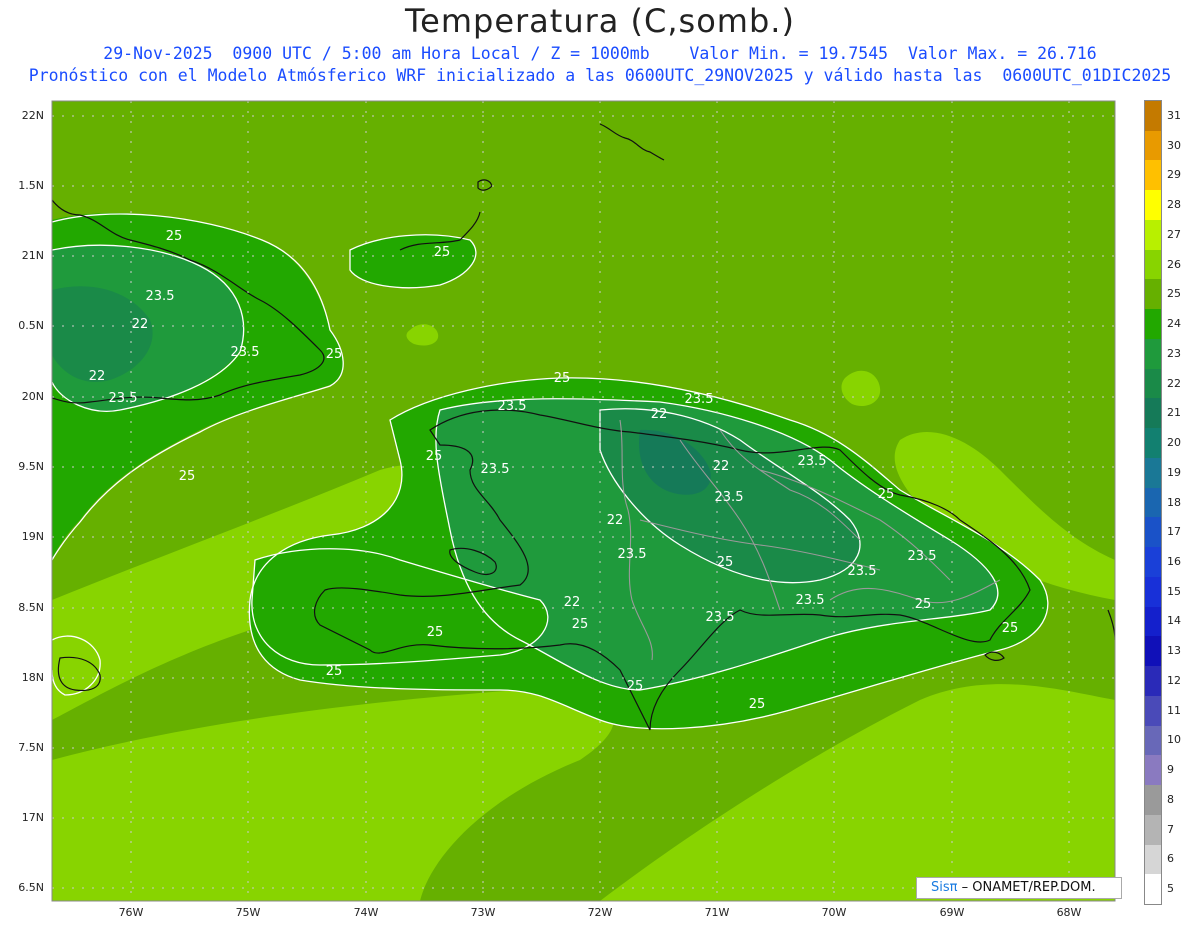  What do you see at coordinates (1174, 710) in the screenshot?
I see `legend-label: 11` at bounding box center [1174, 710].